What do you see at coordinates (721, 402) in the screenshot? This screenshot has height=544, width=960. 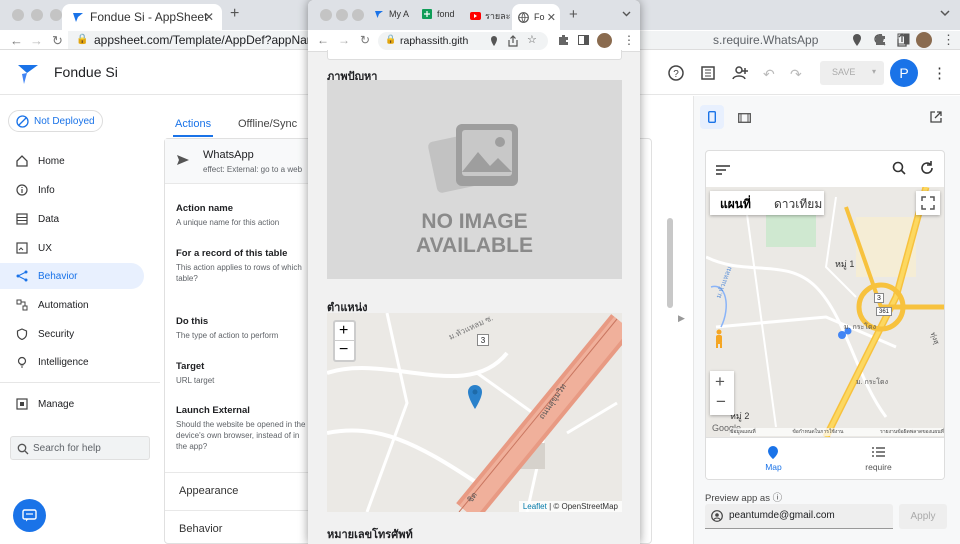 I see `map-zoom-out-button: −` at bounding box center [721, 402].